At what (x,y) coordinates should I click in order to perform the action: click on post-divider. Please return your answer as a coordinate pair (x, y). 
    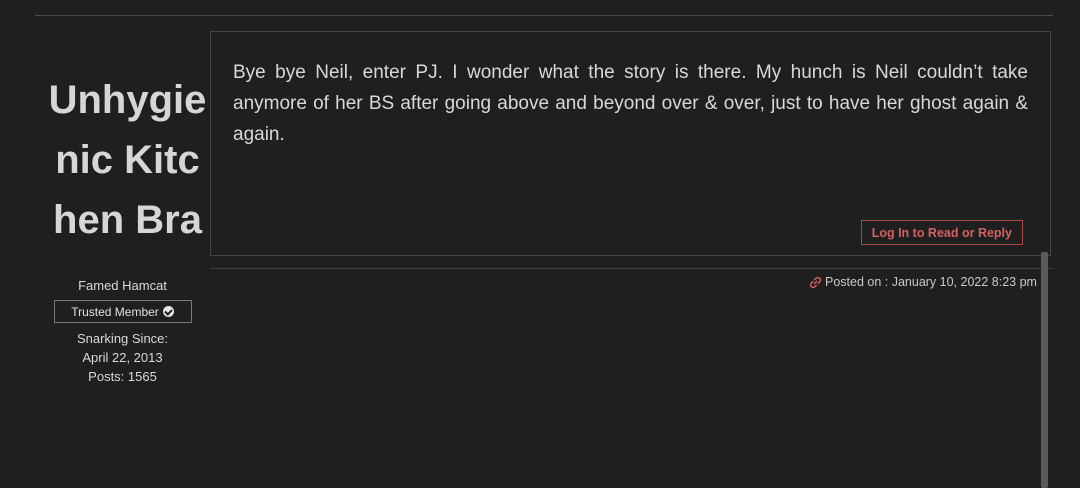
    Looking at the image, I should click on (631, 268).